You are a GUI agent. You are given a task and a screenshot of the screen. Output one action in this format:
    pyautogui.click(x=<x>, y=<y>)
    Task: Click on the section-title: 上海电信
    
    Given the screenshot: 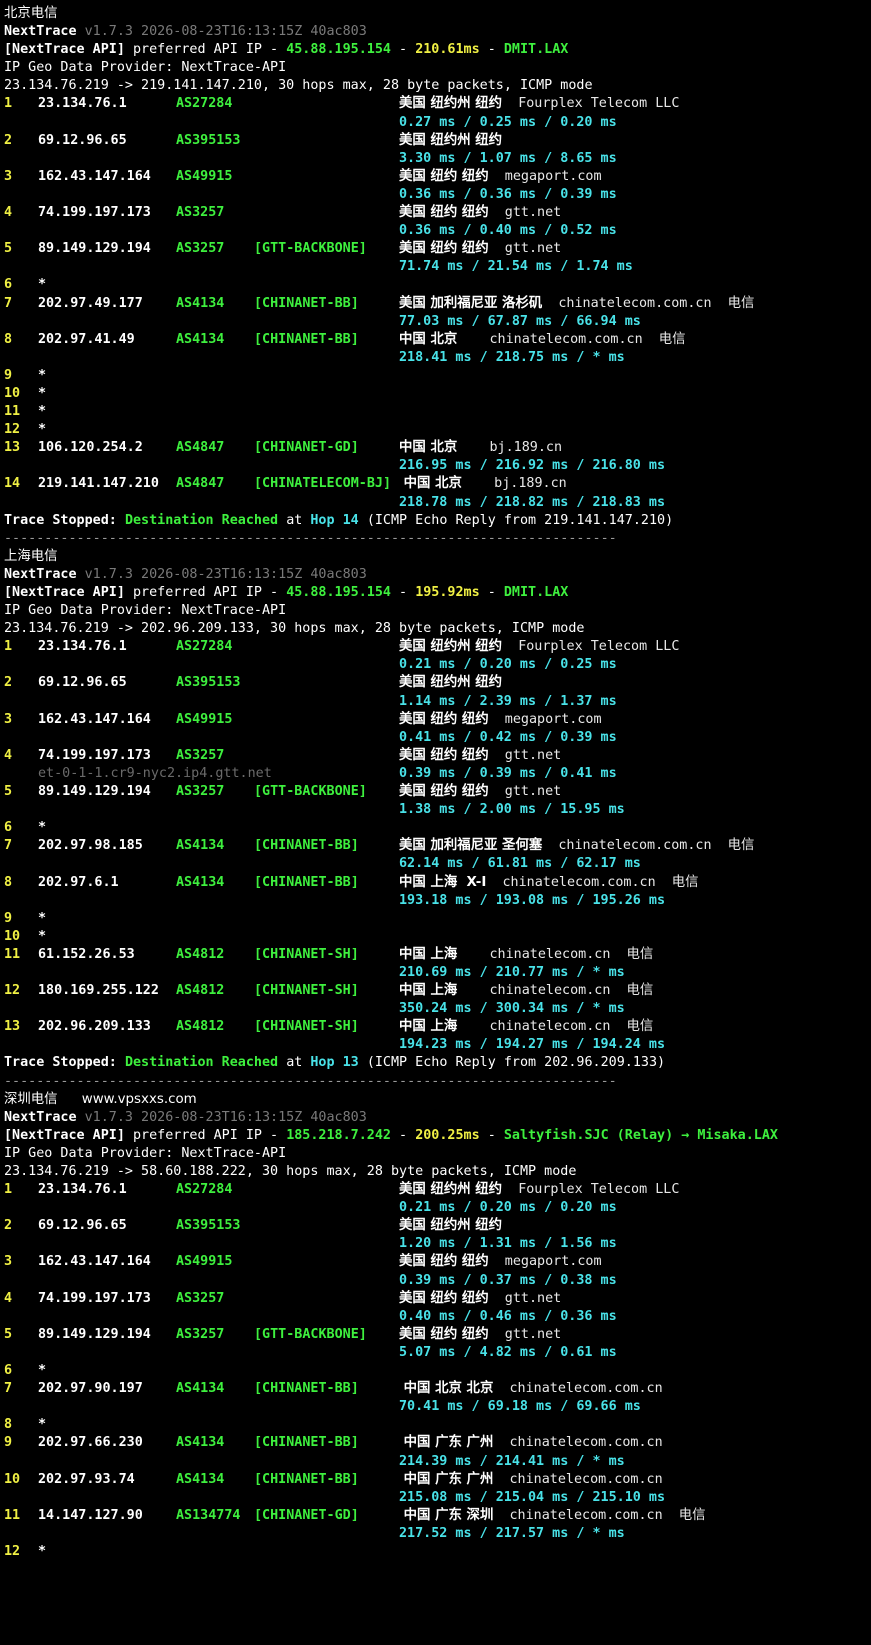 What is the action you would take?
    pyautogui.click(x=31, y=556)
    